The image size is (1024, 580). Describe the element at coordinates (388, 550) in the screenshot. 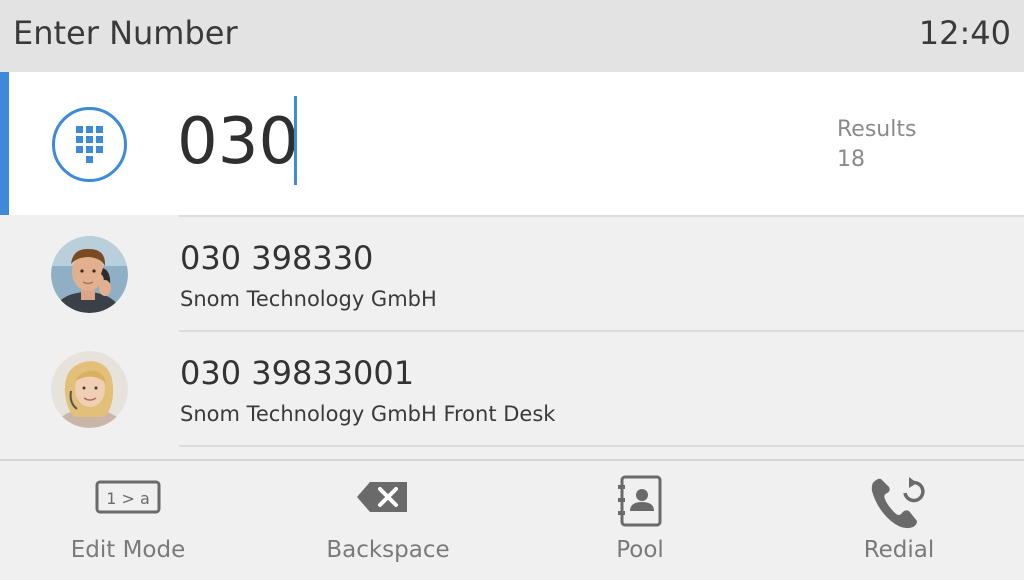

I see `backspace-label: Backspace` at that location.